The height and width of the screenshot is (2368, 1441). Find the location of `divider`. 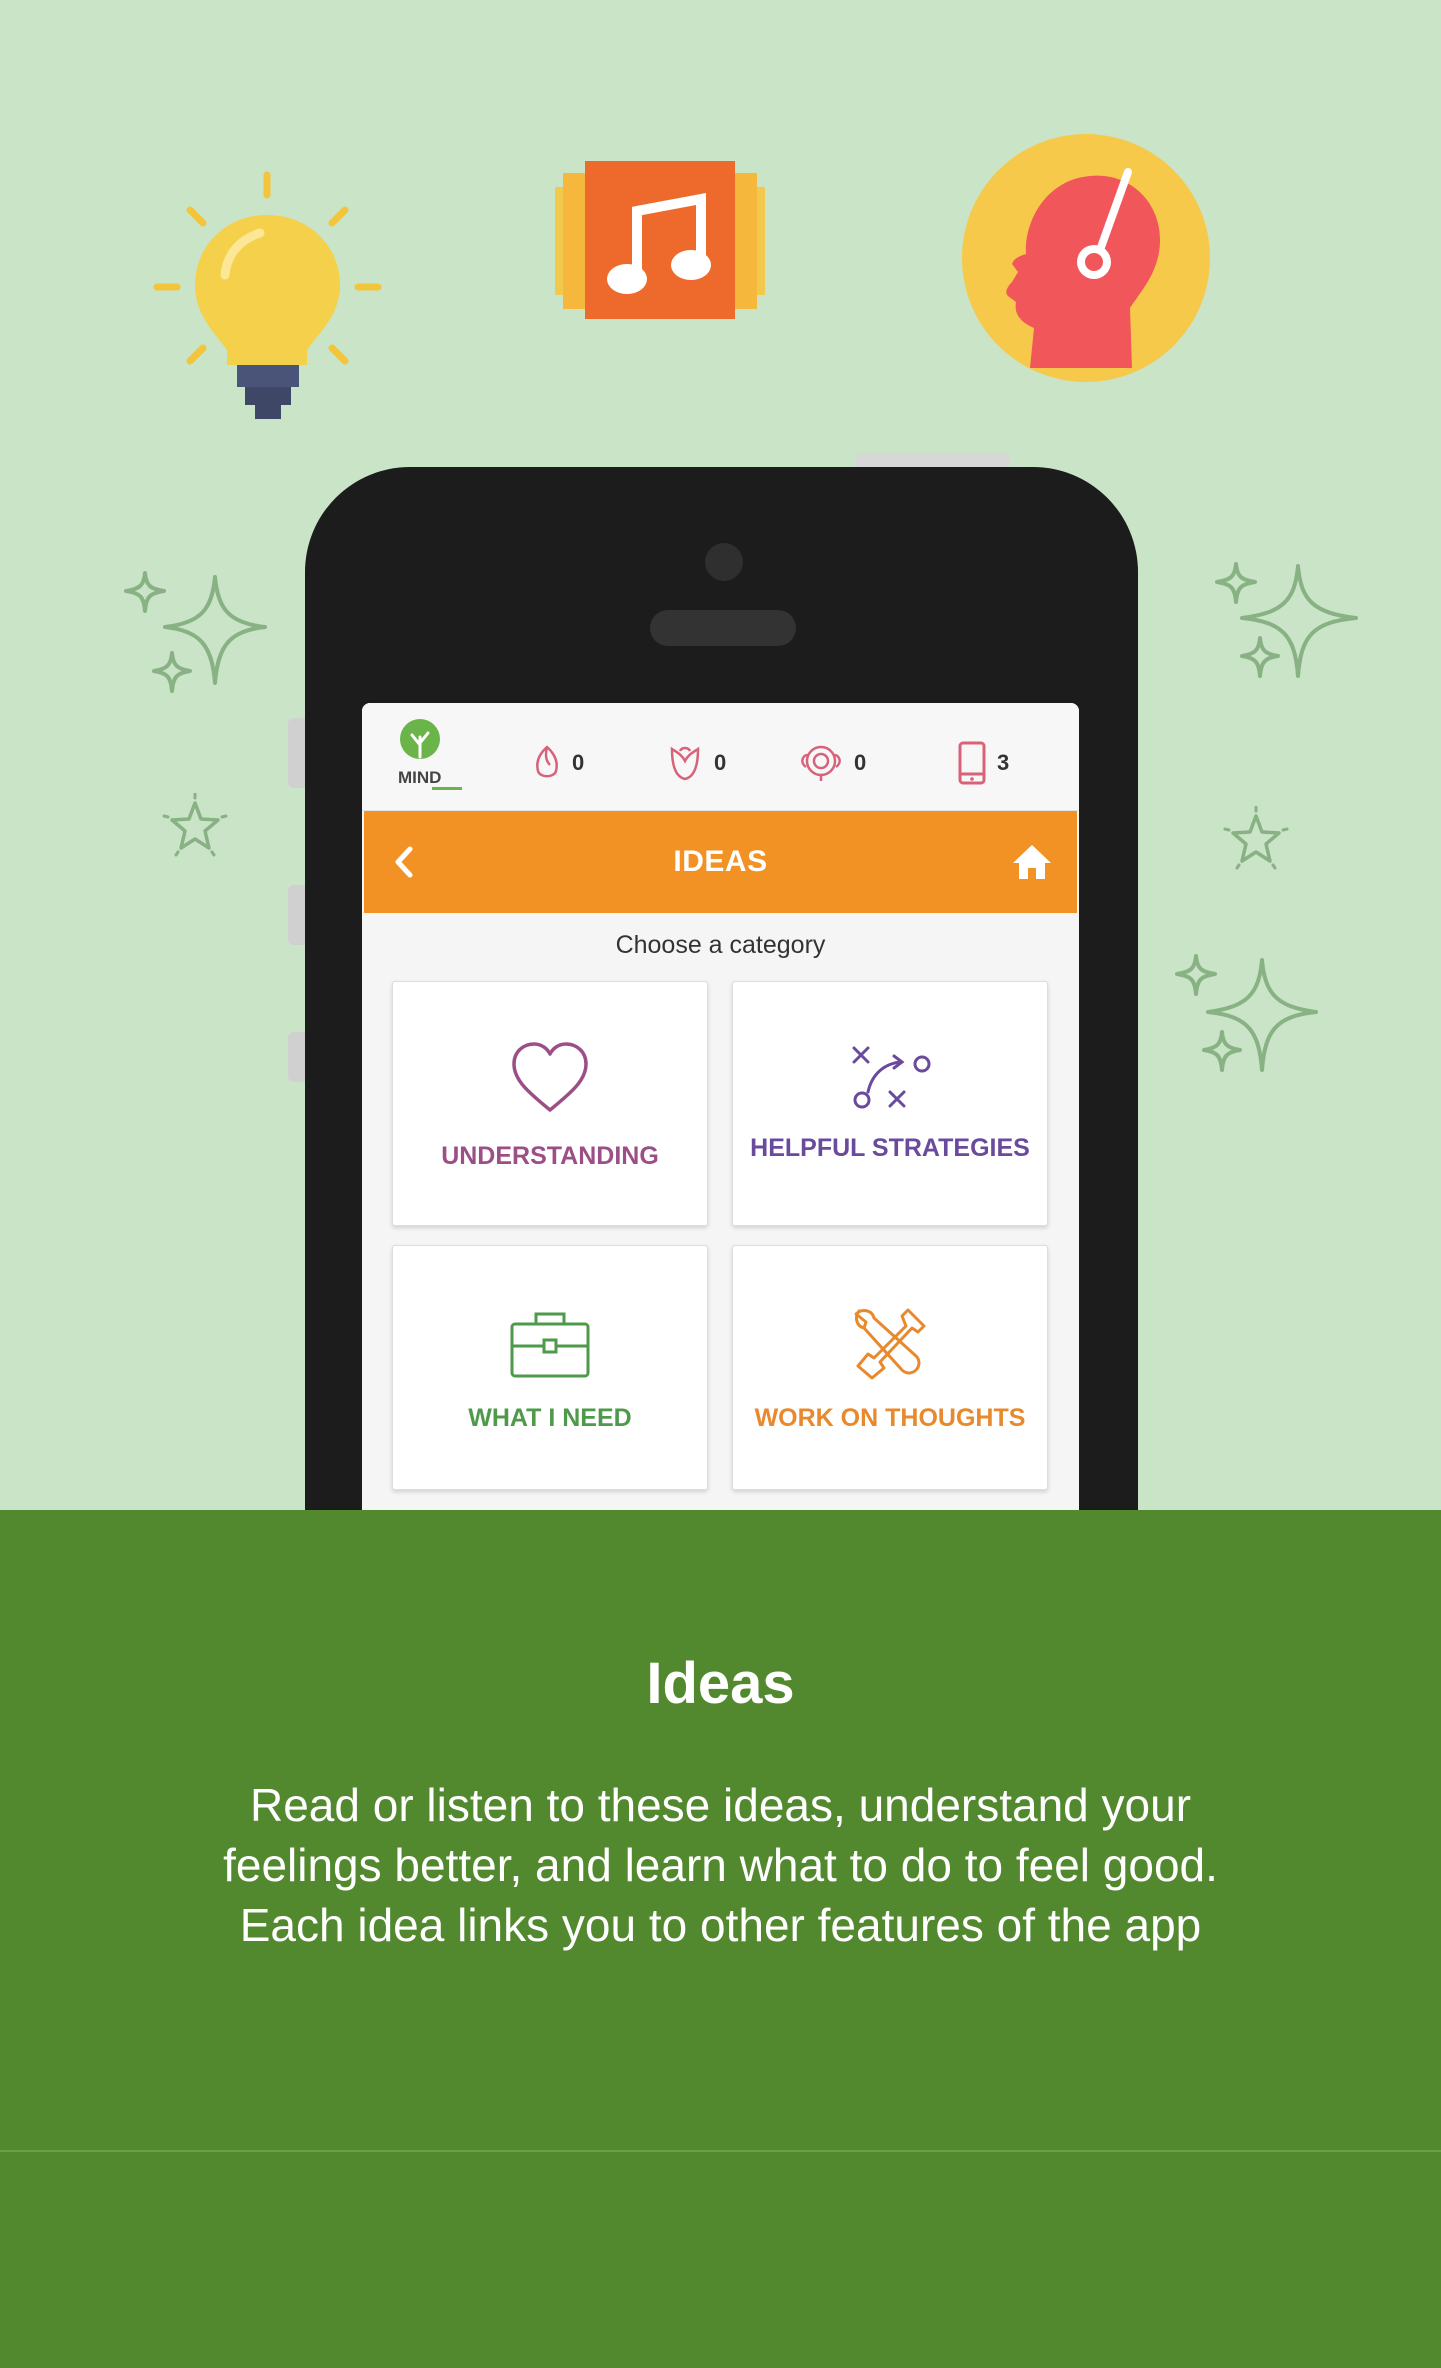

divider is located at coordinates (720, 2151).